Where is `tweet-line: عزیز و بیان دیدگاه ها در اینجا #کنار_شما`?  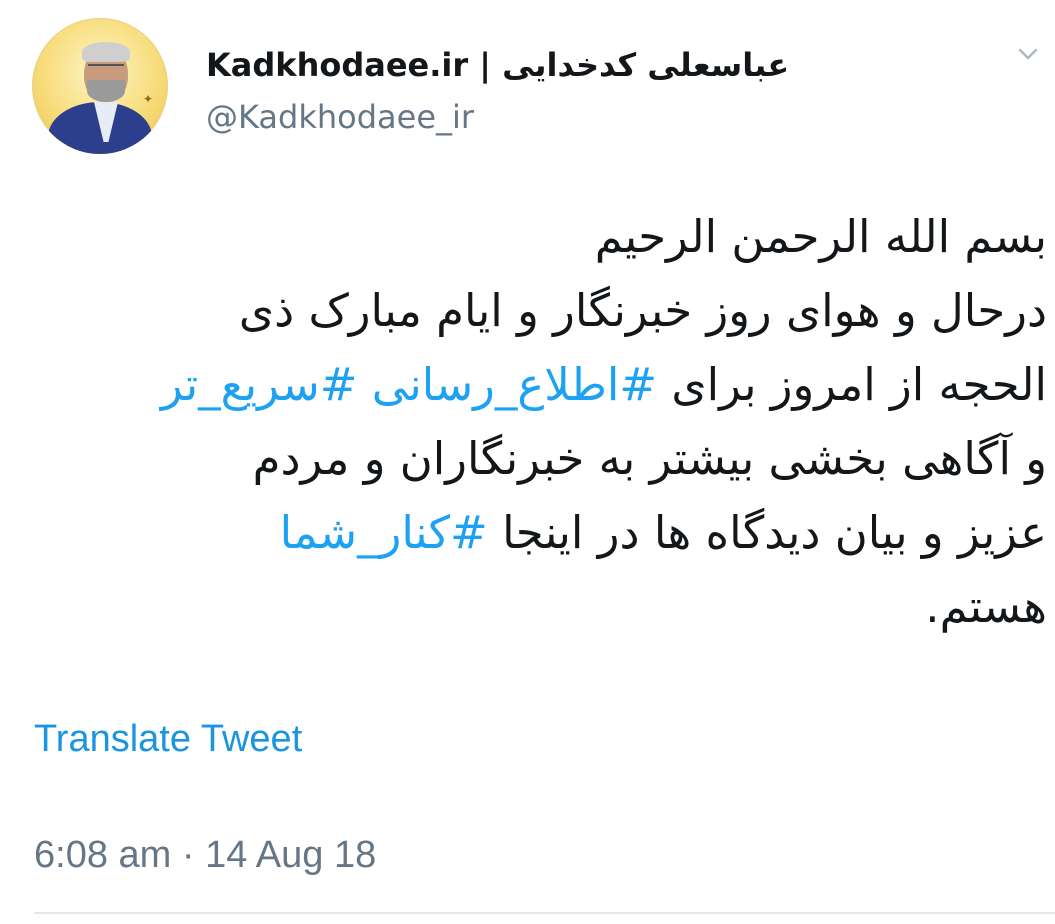
tweet-line: عزیز و بیان دیدگاه ها در اینجا #کنار_شما is located at coordinates (542, 533).